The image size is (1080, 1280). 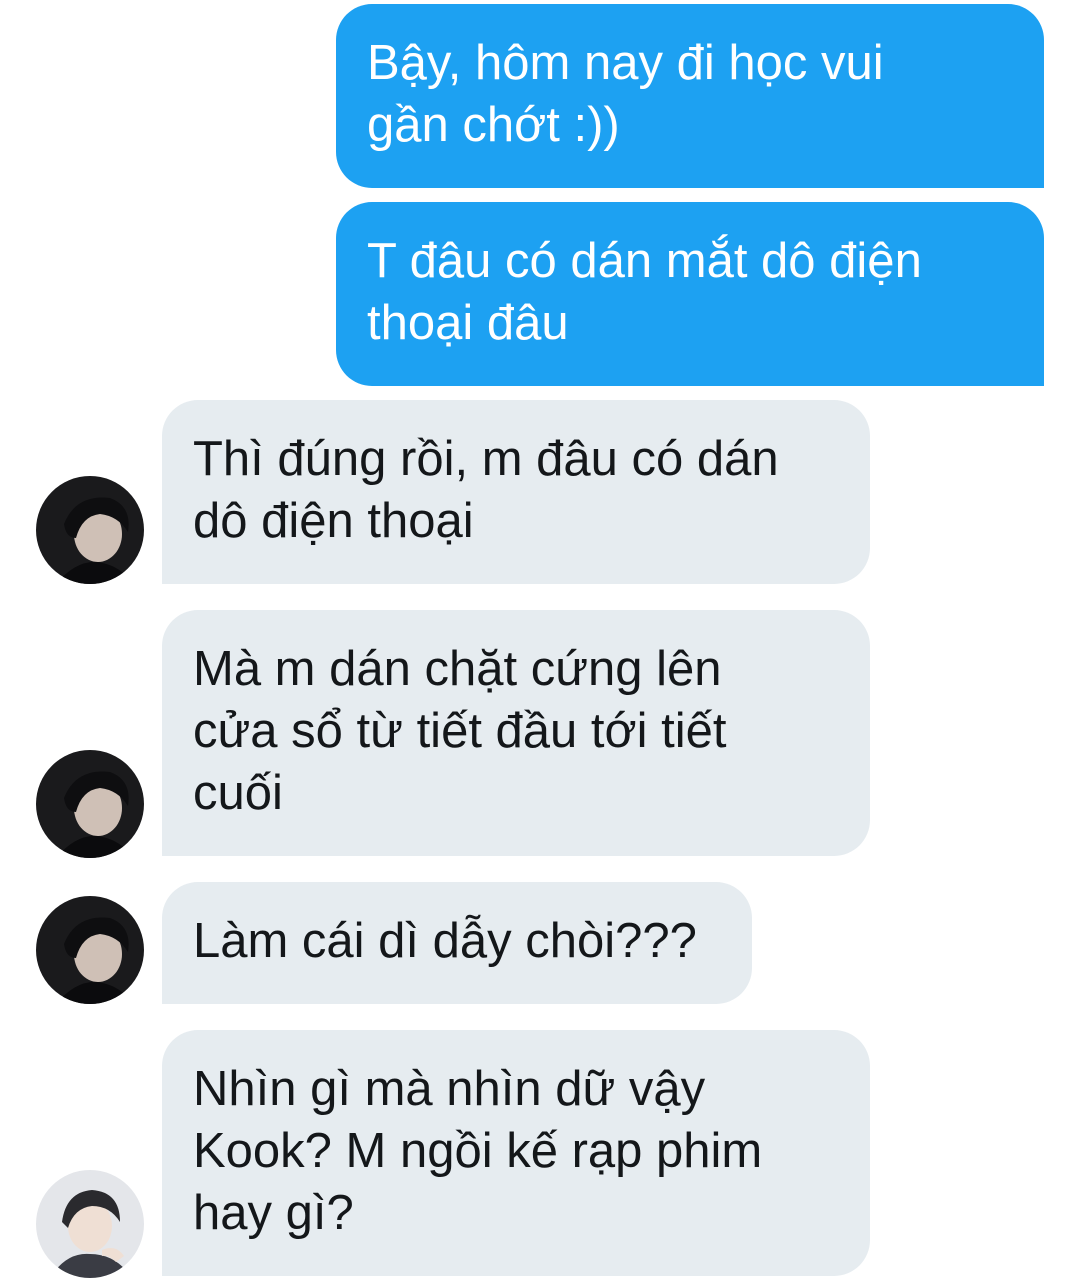 What do you see at coordinates (457, 943) in the screenshot?
I see `received-message-bubble: Làm cái dì dẫy chòi???` at bounding box center [457, 943].